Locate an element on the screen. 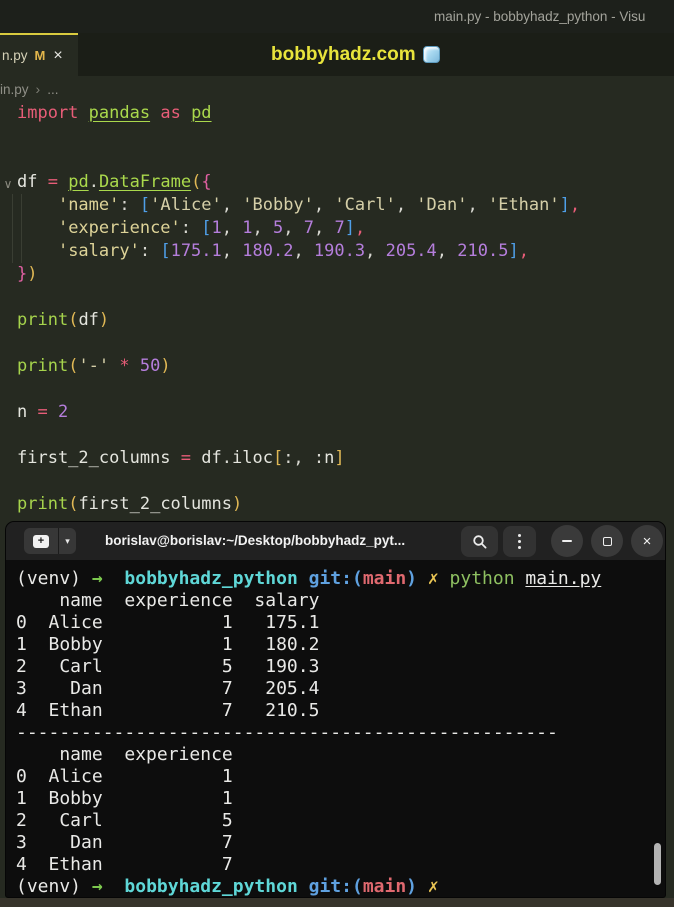 This screenshot has width=674, height=907. terminal-line-token: git:( is located at coordinates (335, 886).